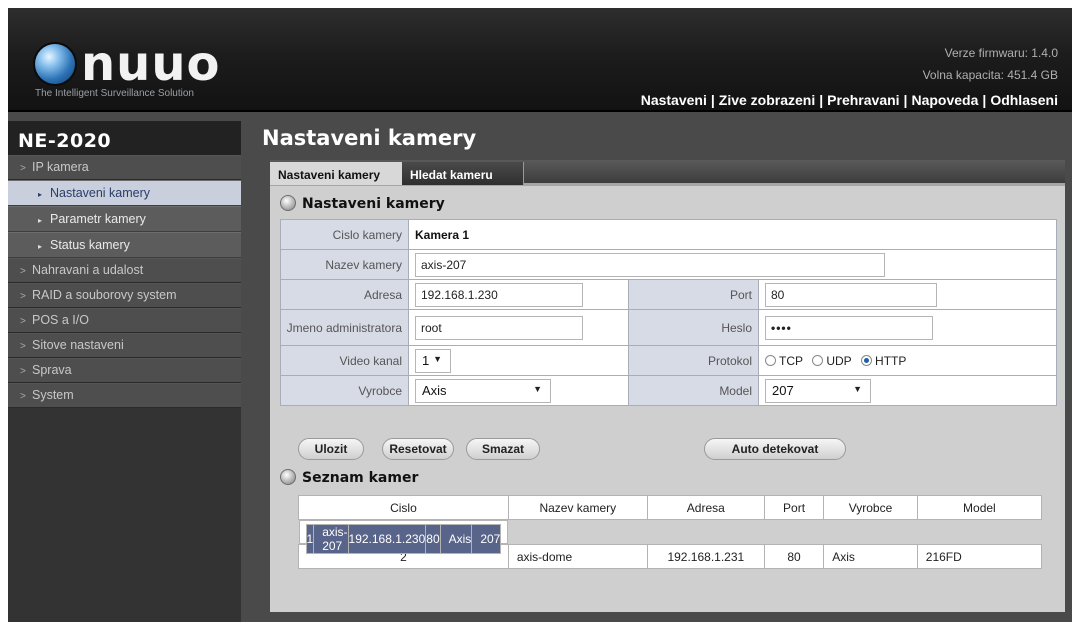 This screenshot has width=1088, height=626. I want to click on vendor-cell: Axis ▼, so click(518, 390).